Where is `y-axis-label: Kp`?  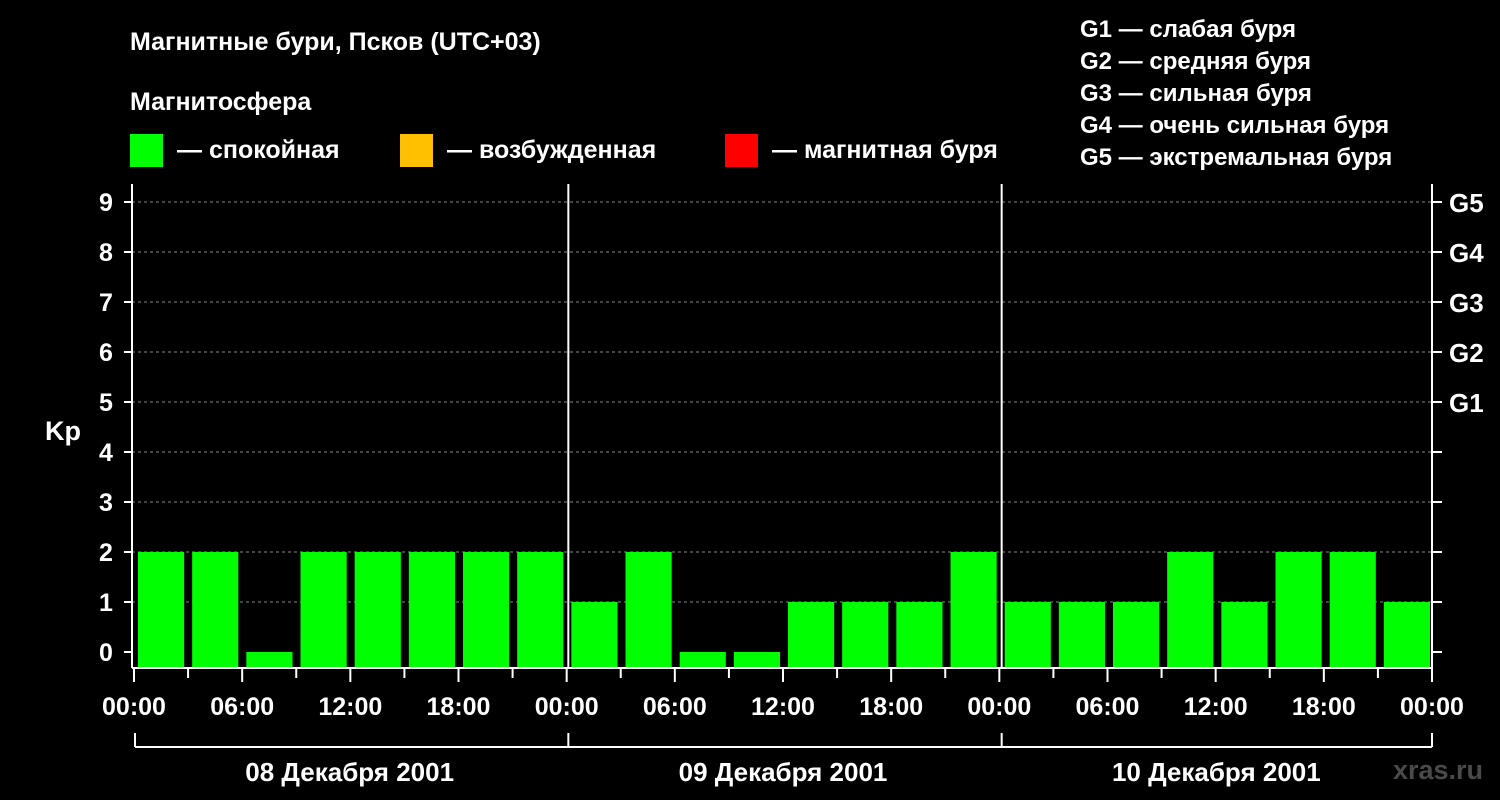
y-axis-label: Kp is located at coordinates (63, 431).